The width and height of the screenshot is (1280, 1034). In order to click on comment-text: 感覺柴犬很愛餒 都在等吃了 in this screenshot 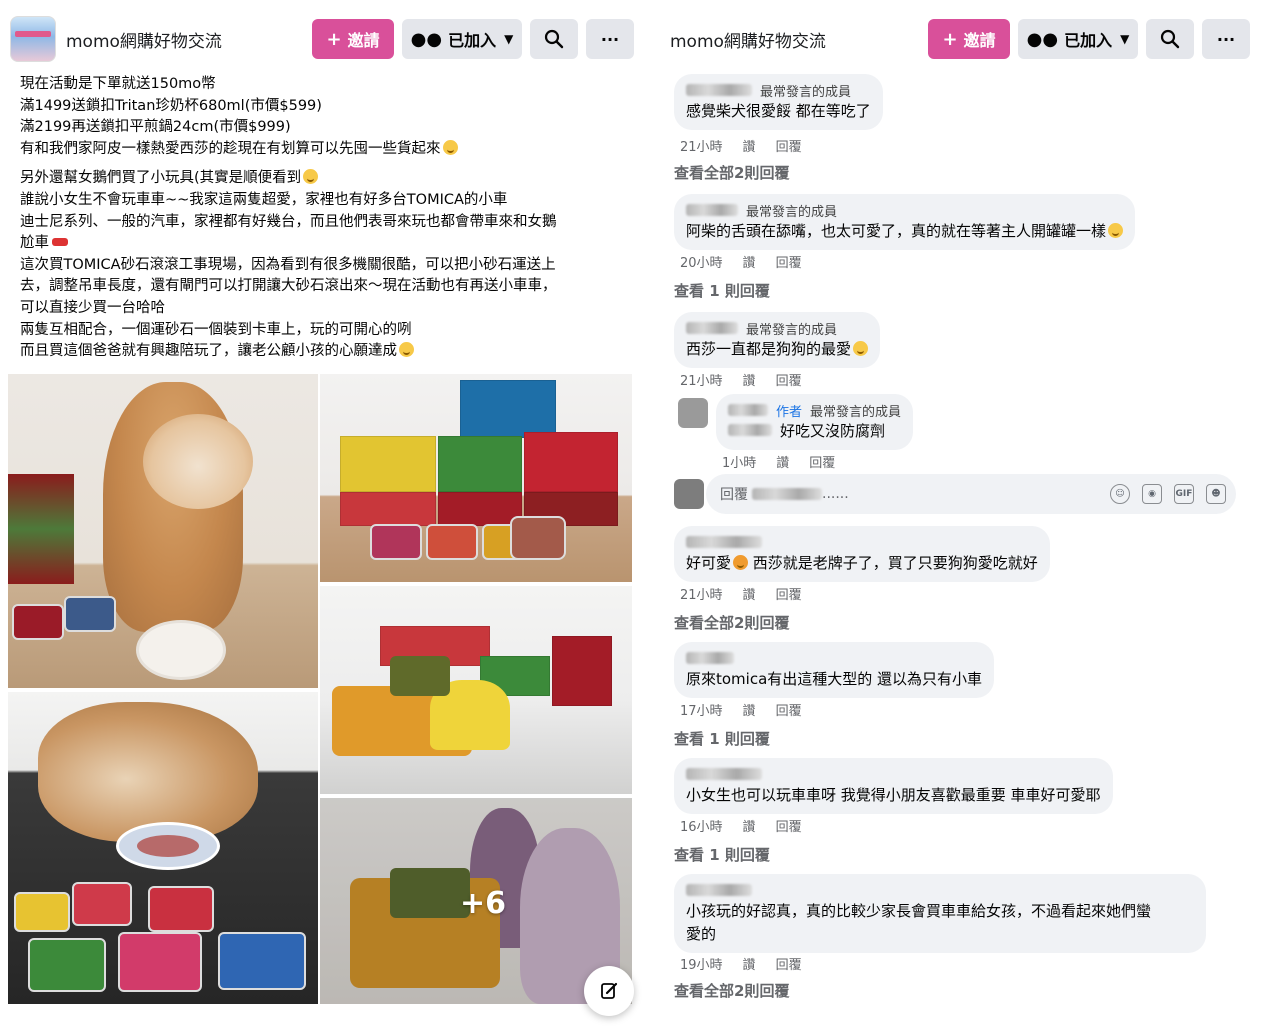, I will do `click(778, 111)`.